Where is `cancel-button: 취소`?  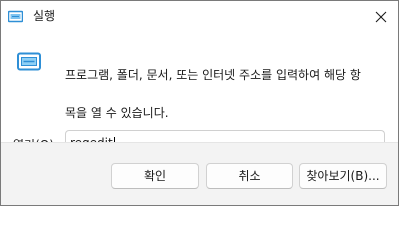 cancel-button: 취소 is located at coordinates (249, 176).